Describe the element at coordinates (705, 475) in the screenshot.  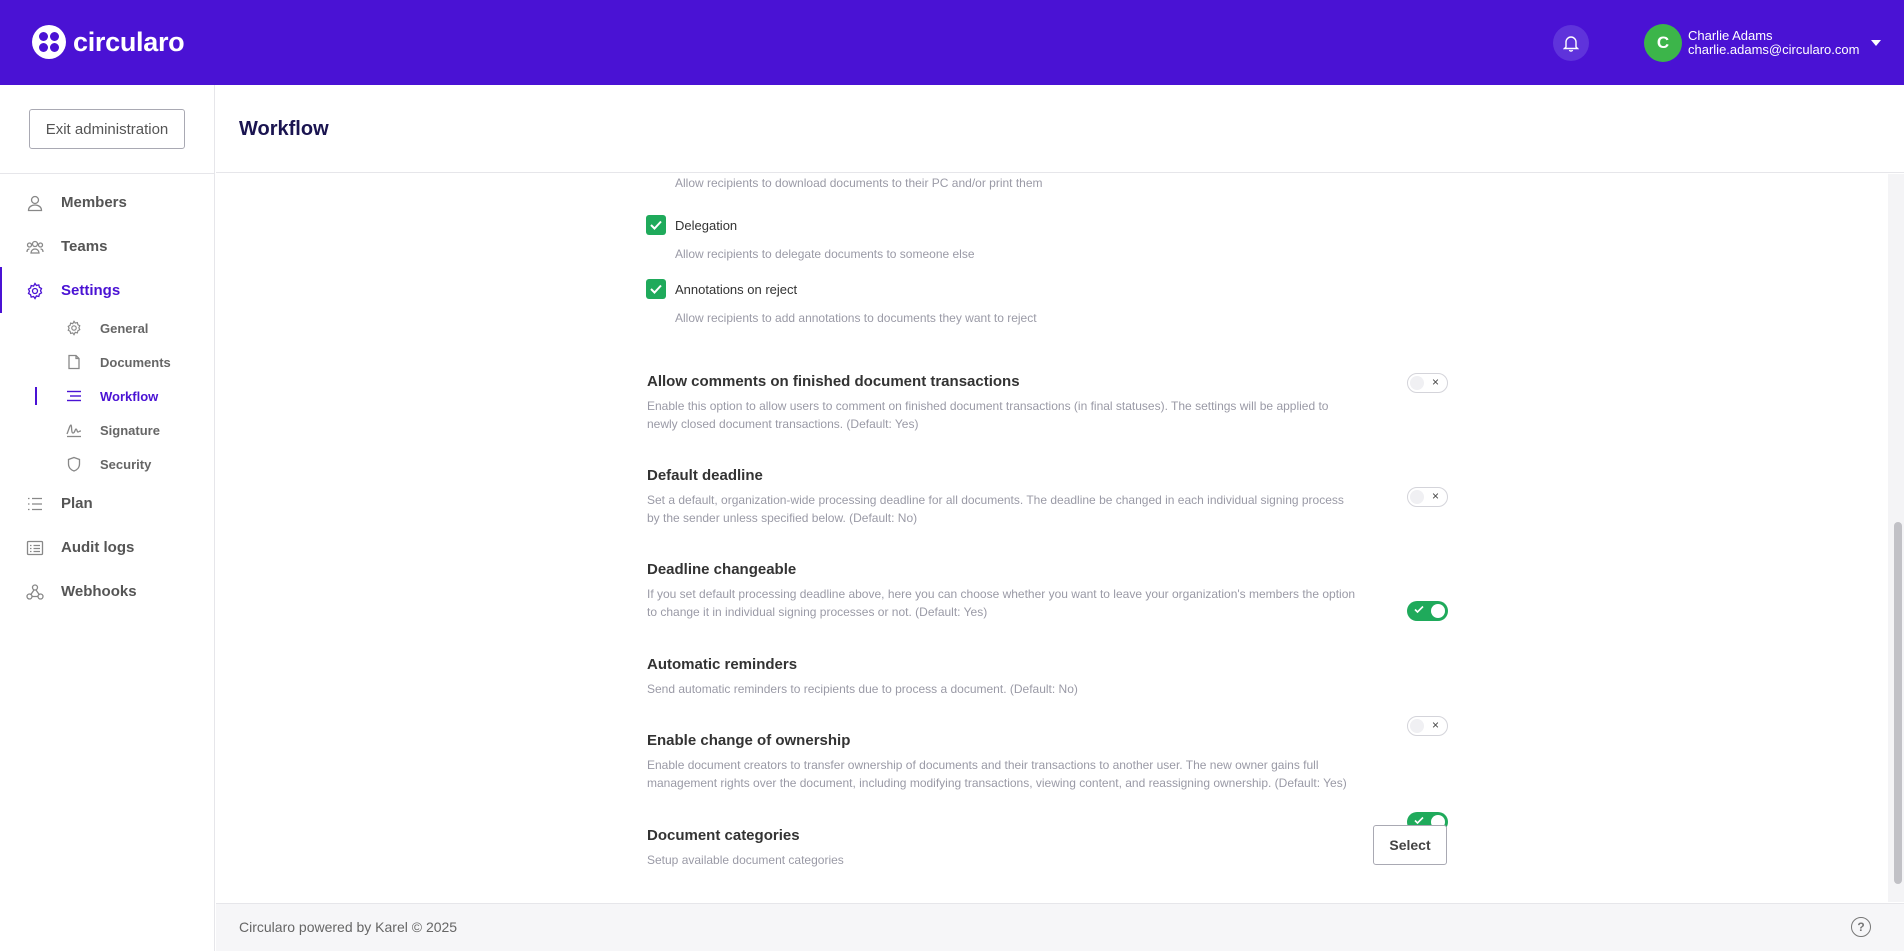
I see `setting-title: Default deadline` at that location.